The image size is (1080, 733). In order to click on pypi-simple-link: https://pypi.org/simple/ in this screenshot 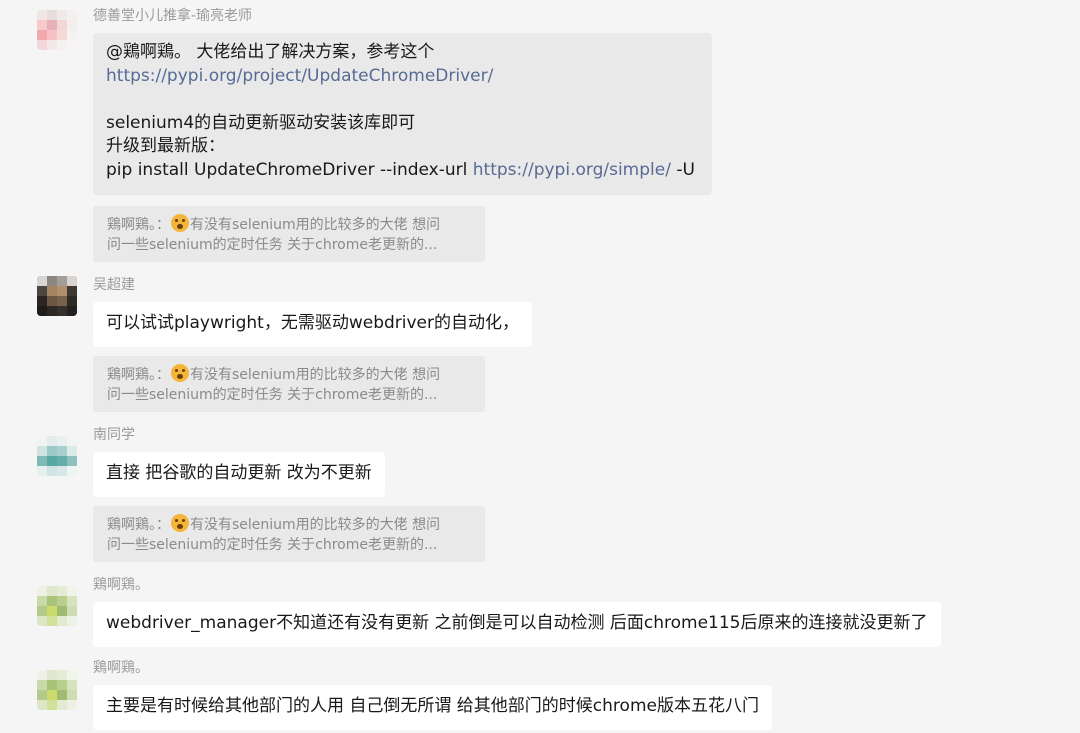, I will do `click(572, 170)`.